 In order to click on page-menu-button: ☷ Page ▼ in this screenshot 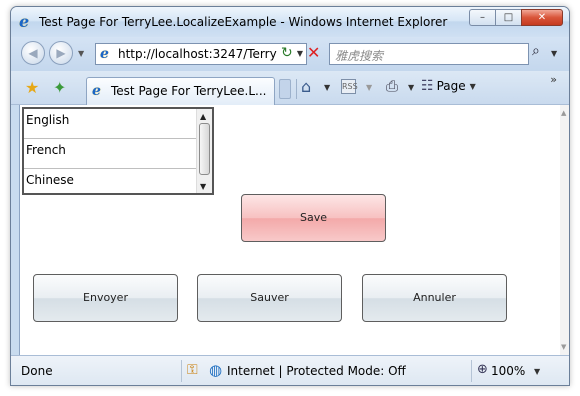, I will do `click(448, 86)`.